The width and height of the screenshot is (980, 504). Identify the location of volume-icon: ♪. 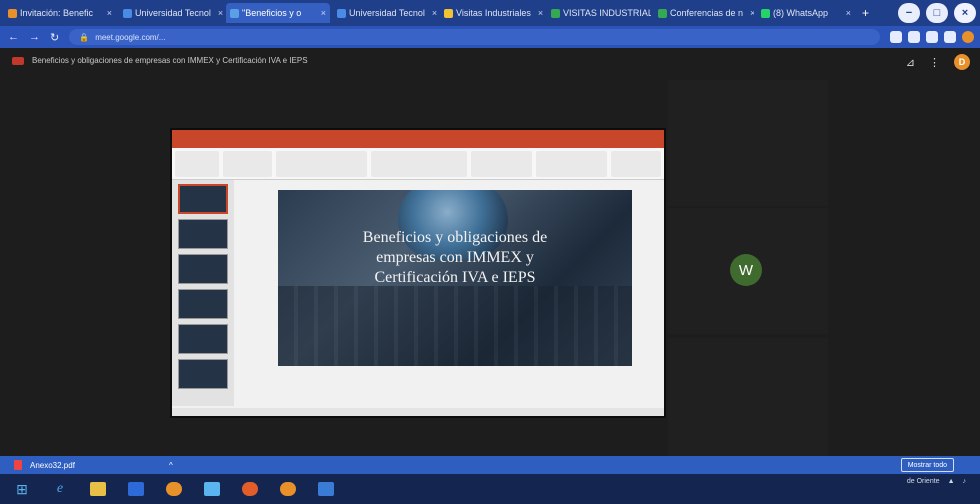
(965, 481).